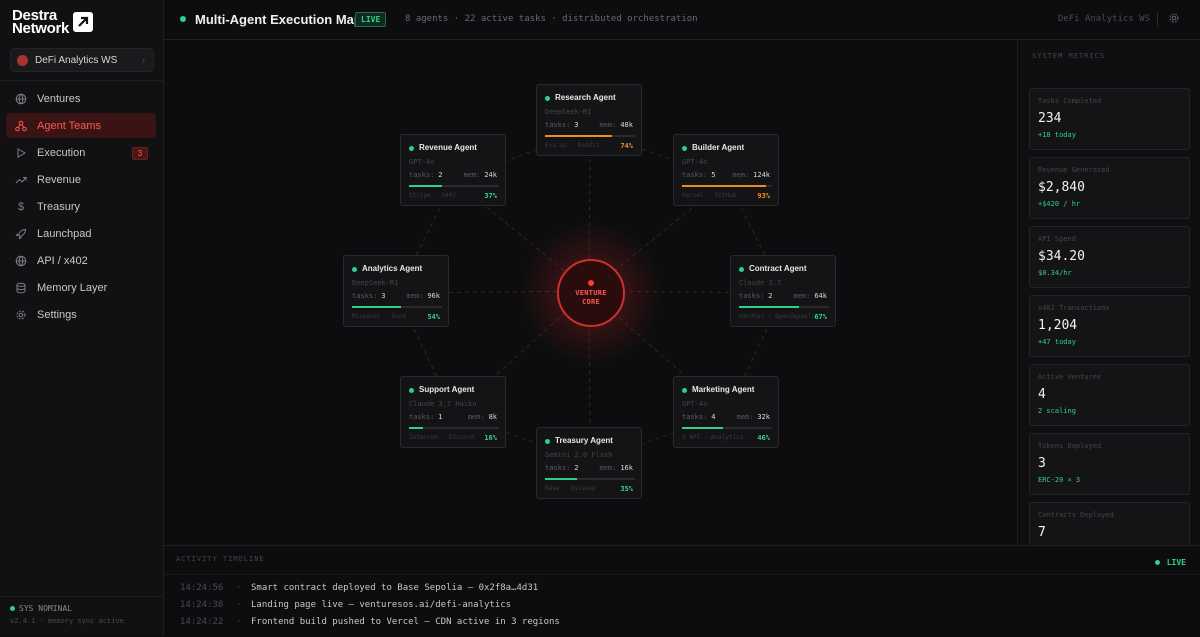 The image size is (1200, 637). What do you see at coordinates (778, 268) in the screenshot?
I see `agent-name: Contract Agent` at bounding box center [778, 268].